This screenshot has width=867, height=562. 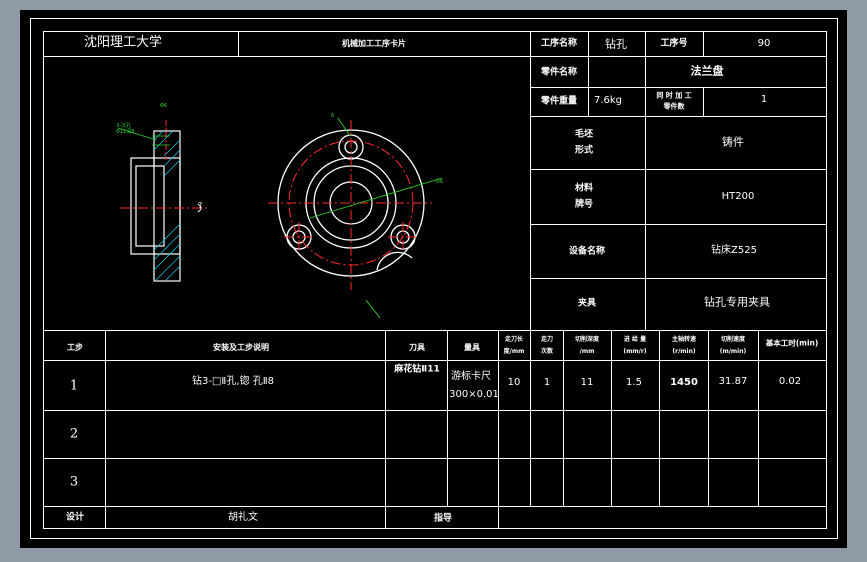 I want to click on dimension-note-2: Φ11深8, so click(x=125, y=132).